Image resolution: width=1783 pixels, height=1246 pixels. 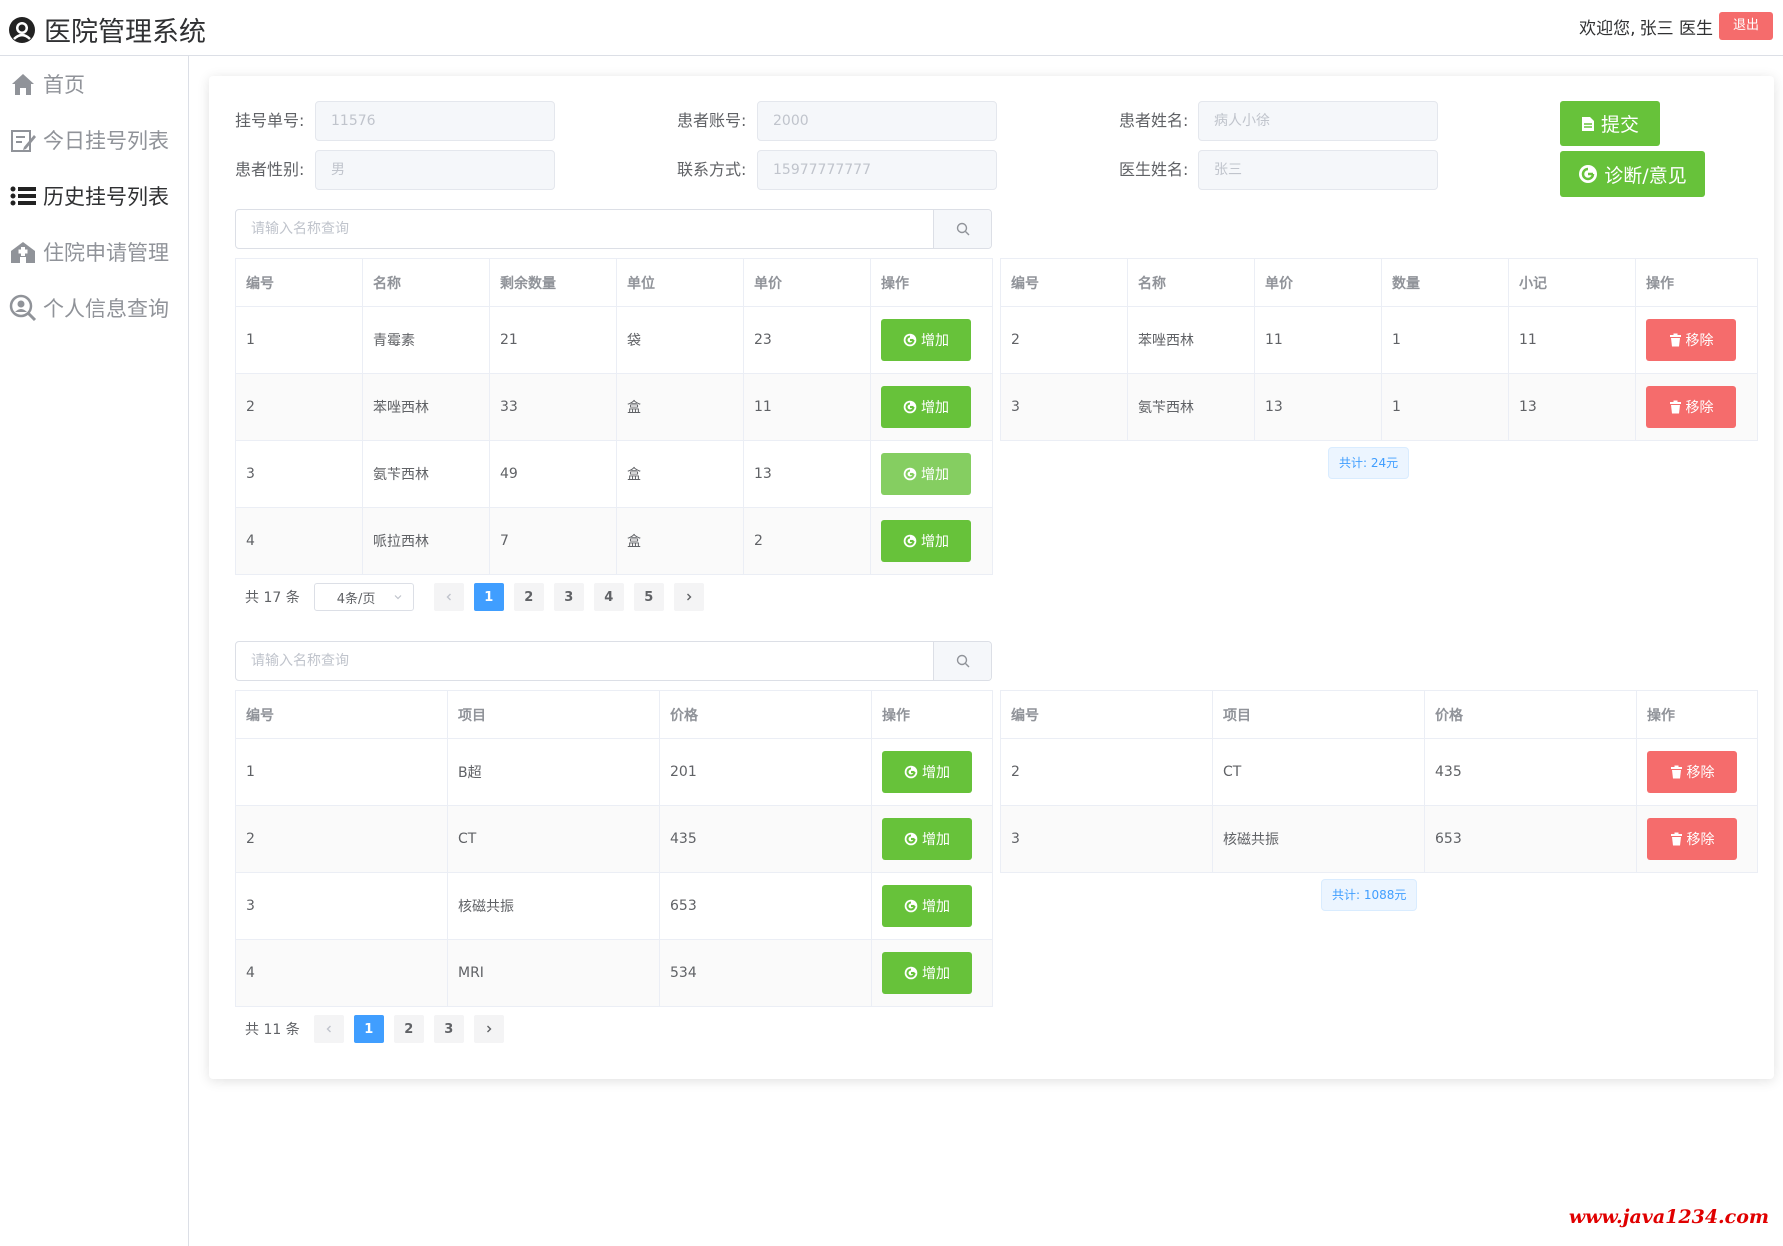 What do you see at coordinates (94, 140) in the screenshot?
I see `sidebar-item-today-registrations: 今日挂号列表` at bounding box center [94, 140].